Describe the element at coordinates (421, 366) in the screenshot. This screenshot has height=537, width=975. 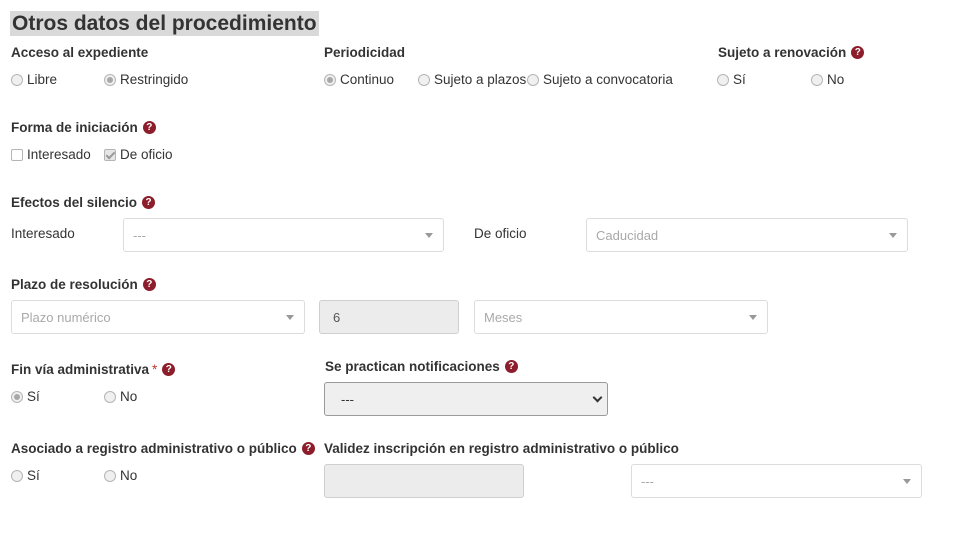
I see `notificaciones-label: Se practican notificaciones ?` at that location.